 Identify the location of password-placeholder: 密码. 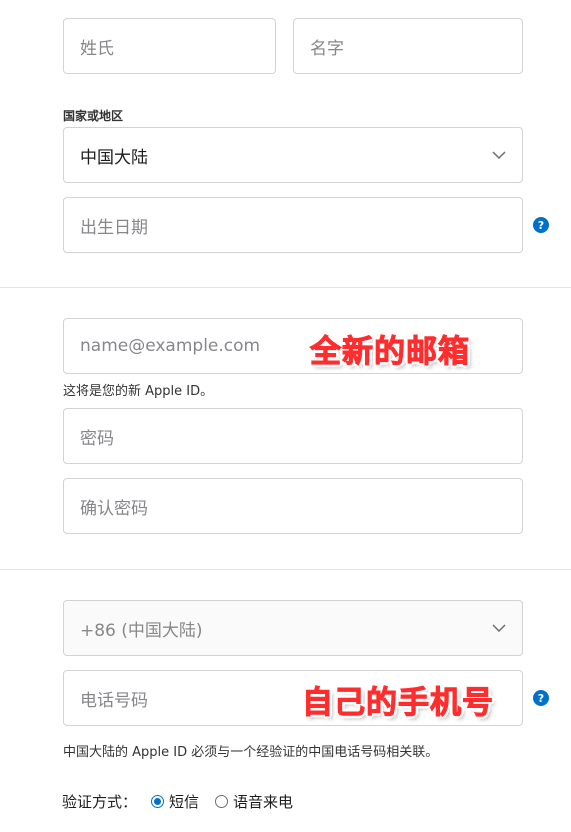
(97, 438).